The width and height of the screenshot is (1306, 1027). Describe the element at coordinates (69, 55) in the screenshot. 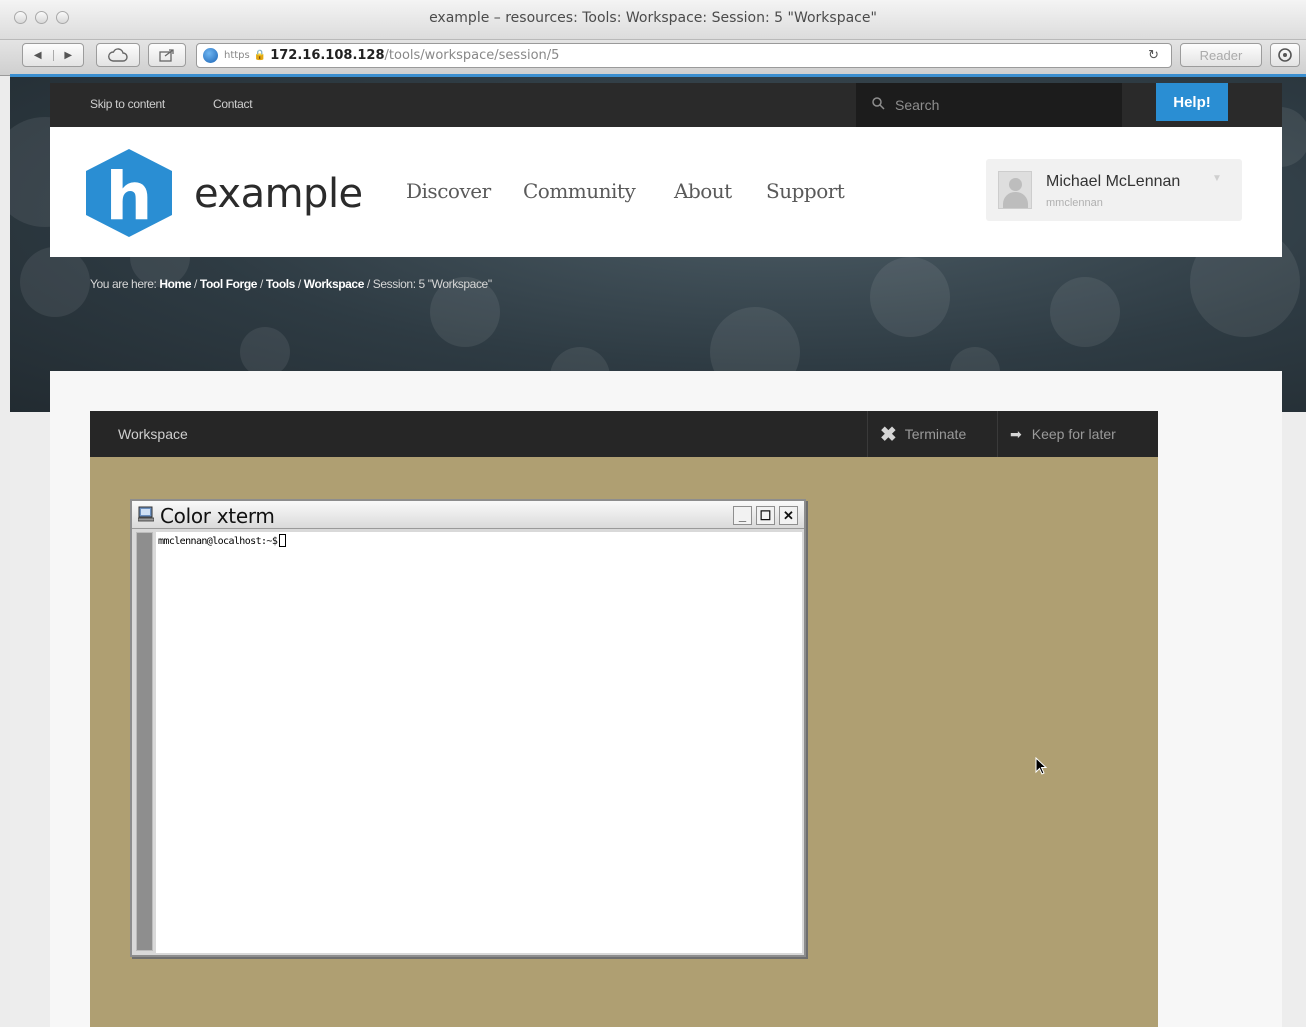

I see `forward-arrow-icon: ▶` at that location.